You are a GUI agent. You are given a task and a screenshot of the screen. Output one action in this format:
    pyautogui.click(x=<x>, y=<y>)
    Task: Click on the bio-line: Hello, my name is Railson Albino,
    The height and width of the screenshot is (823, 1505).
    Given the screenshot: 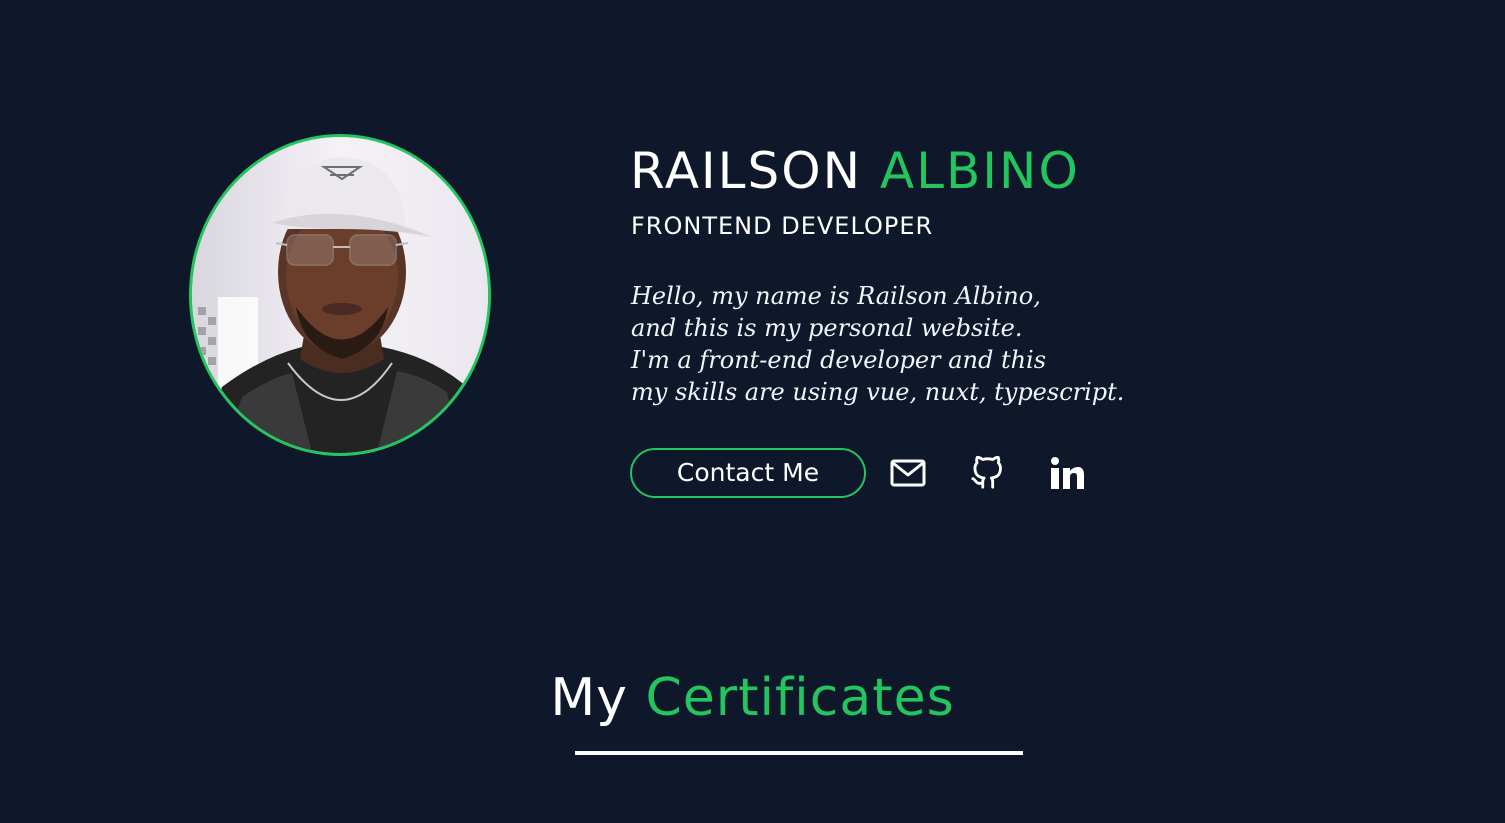 What is the action you would take?
    pyautogui.click(x=836, y=296)
    